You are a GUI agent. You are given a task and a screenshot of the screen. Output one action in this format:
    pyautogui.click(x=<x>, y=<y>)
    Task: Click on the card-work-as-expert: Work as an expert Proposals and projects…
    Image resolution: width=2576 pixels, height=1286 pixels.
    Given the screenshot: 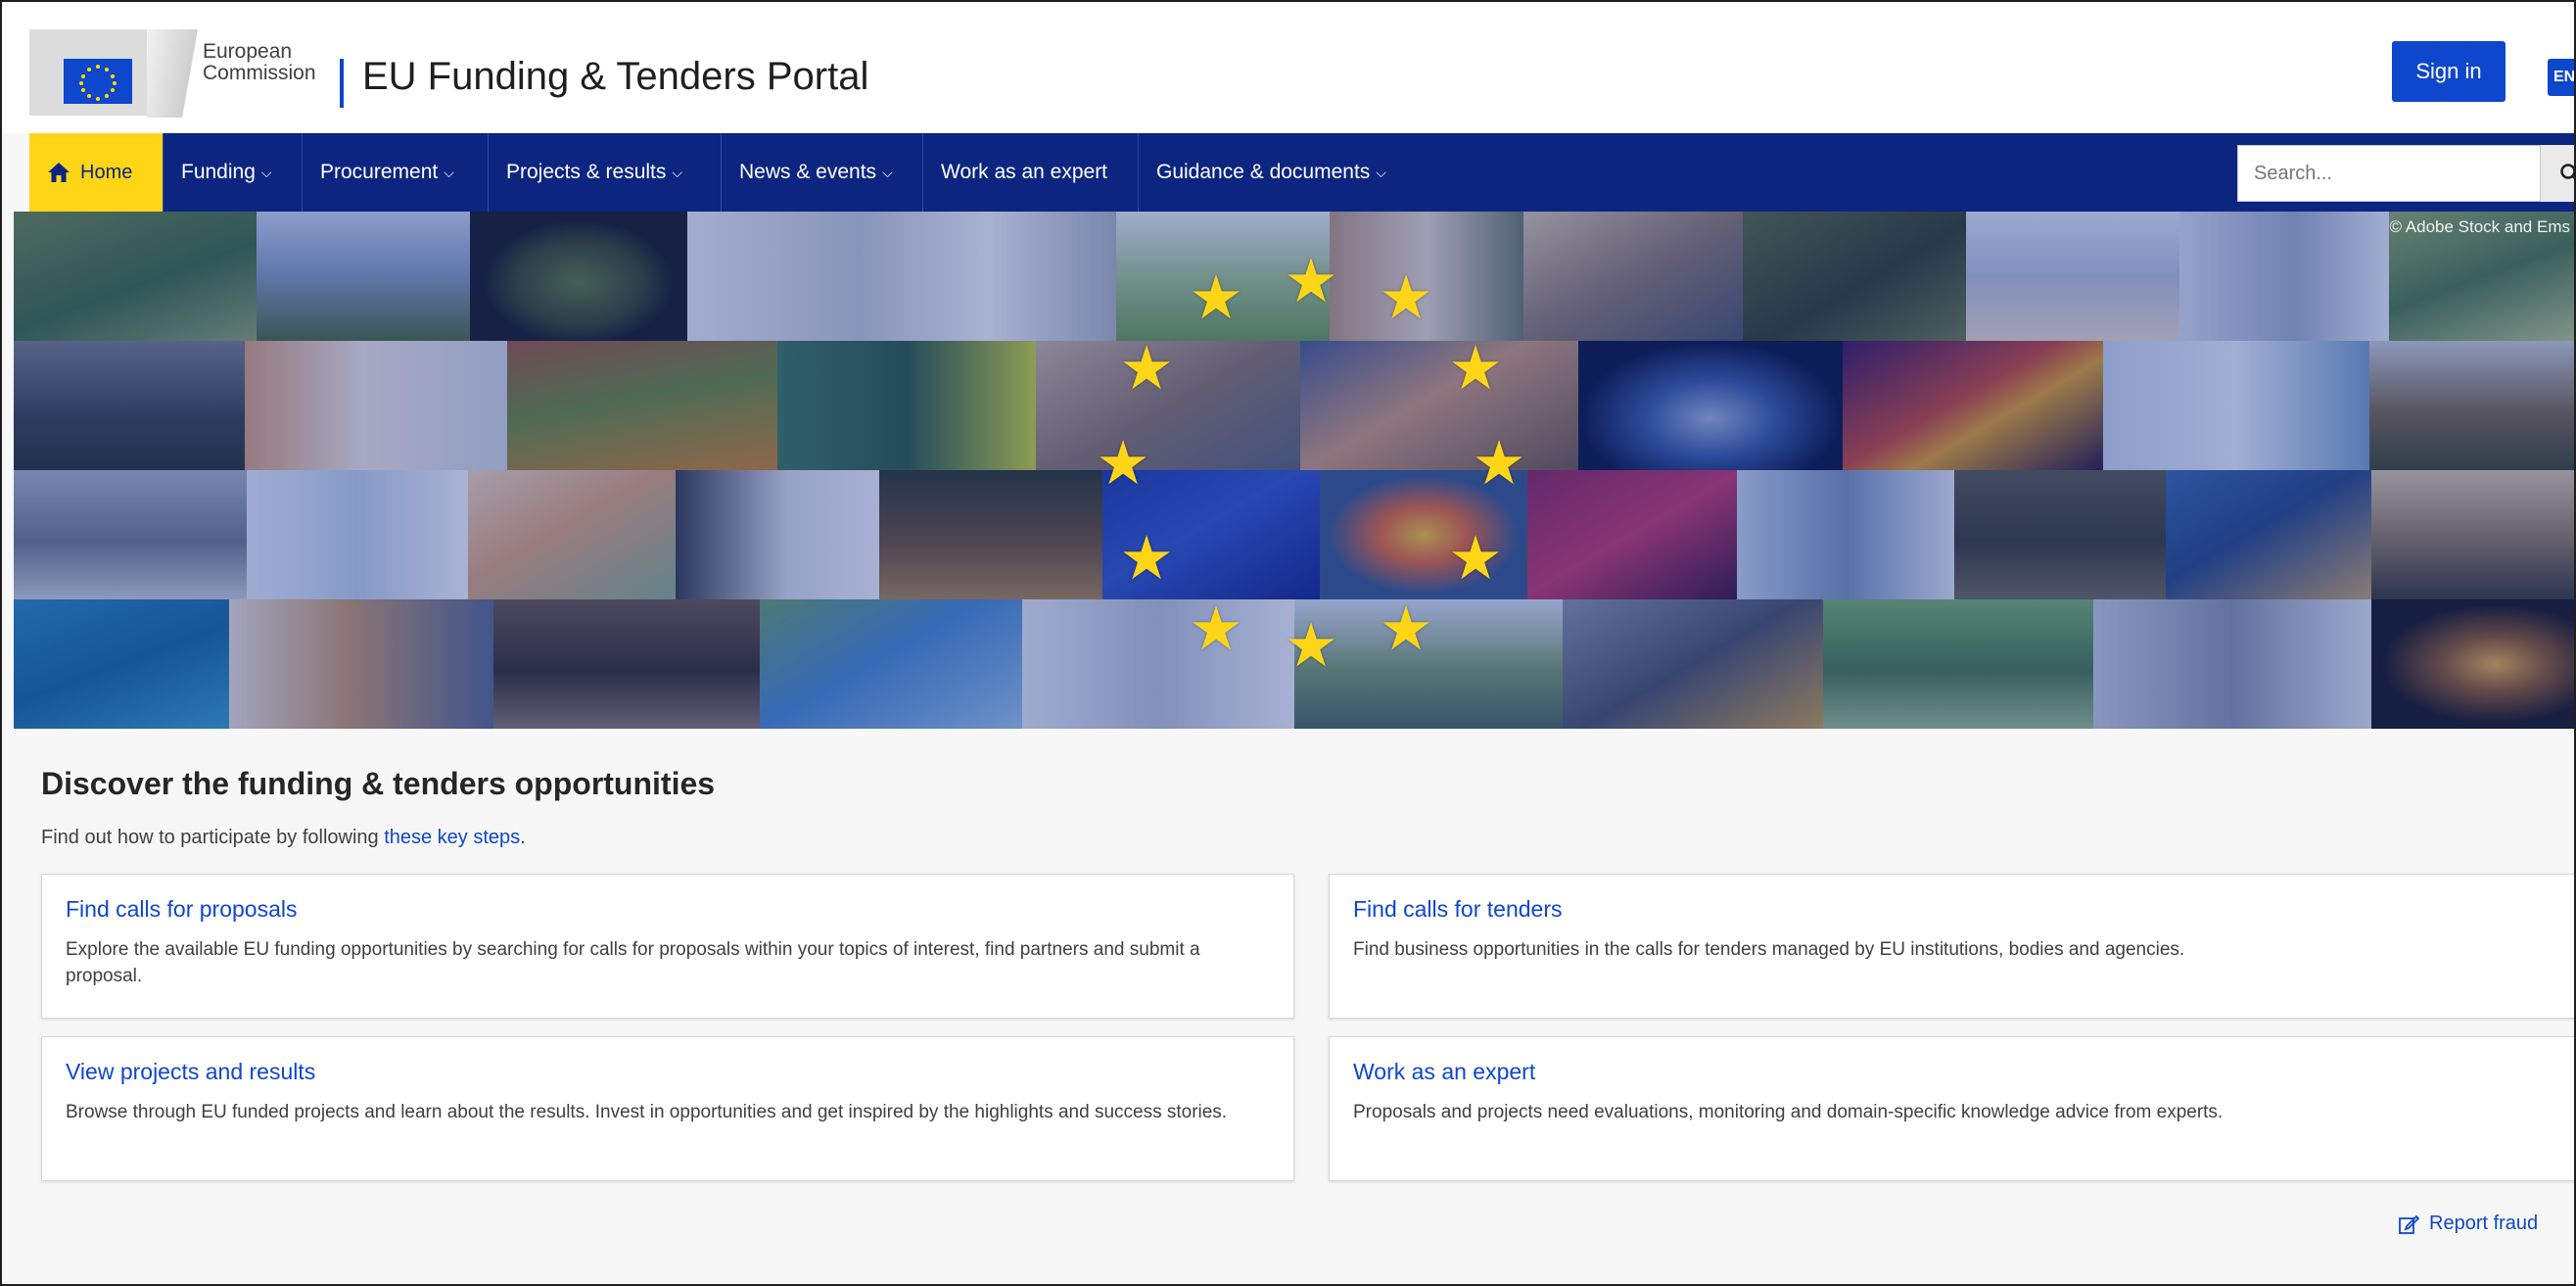 What is the action you would take?
    pyautogui.click(x=1951, y=1108)
    